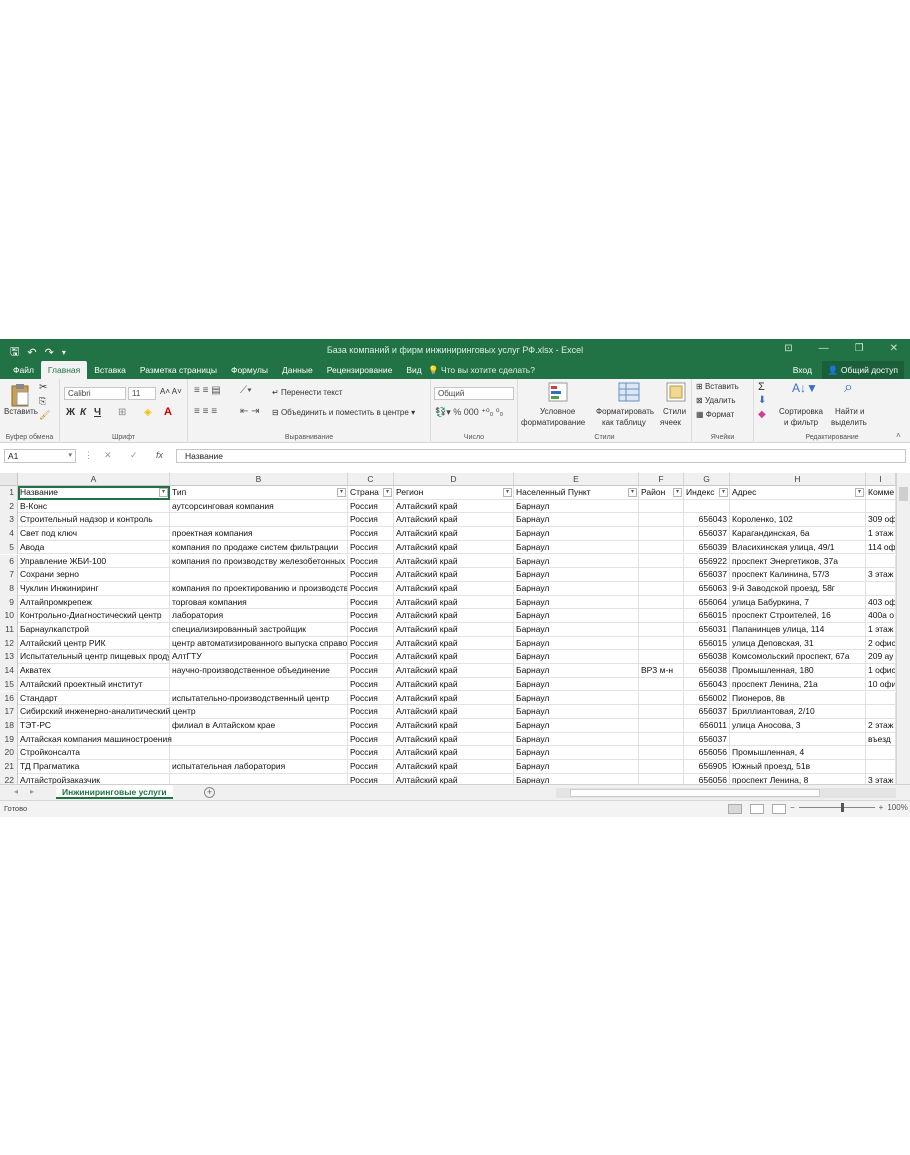  Describe the element at coordinates (474, 393) in the screenshot. I see `number-format-select: Общий` at that location.